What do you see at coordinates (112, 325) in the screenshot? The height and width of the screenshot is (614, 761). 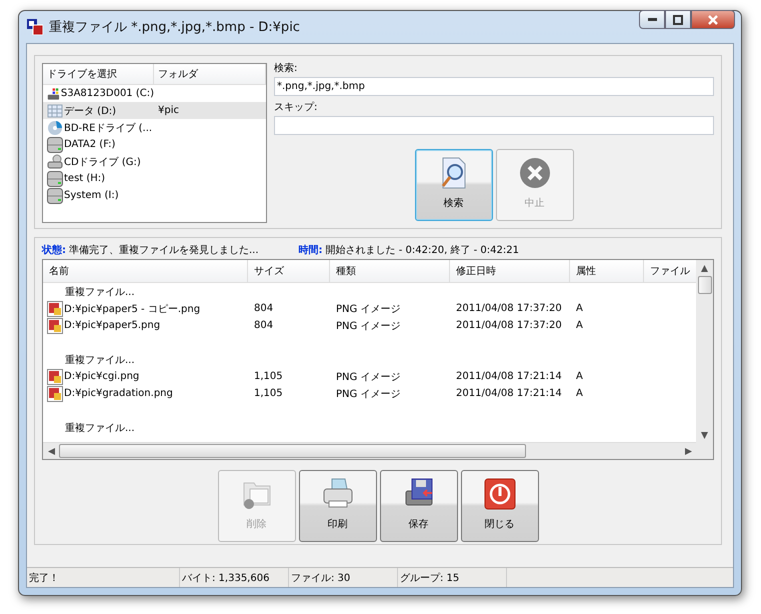 I see `file-name: D:¥pic¥paper5.png` at bounding box center [112, 325].